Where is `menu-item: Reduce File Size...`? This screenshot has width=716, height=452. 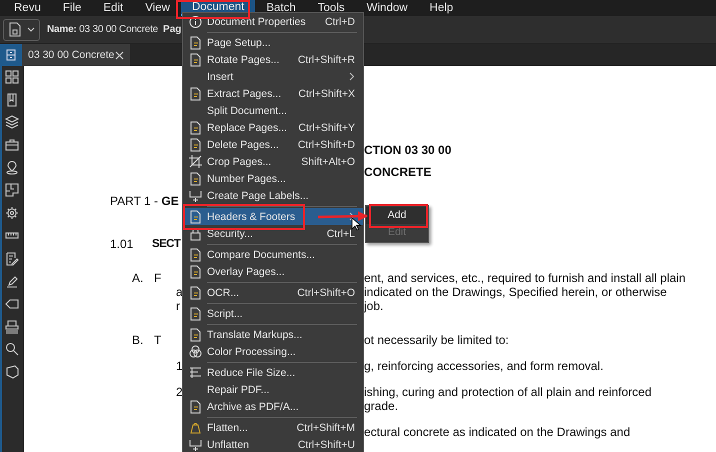 menu-item: Reduce File Size... is located at coordinates (273, 372).